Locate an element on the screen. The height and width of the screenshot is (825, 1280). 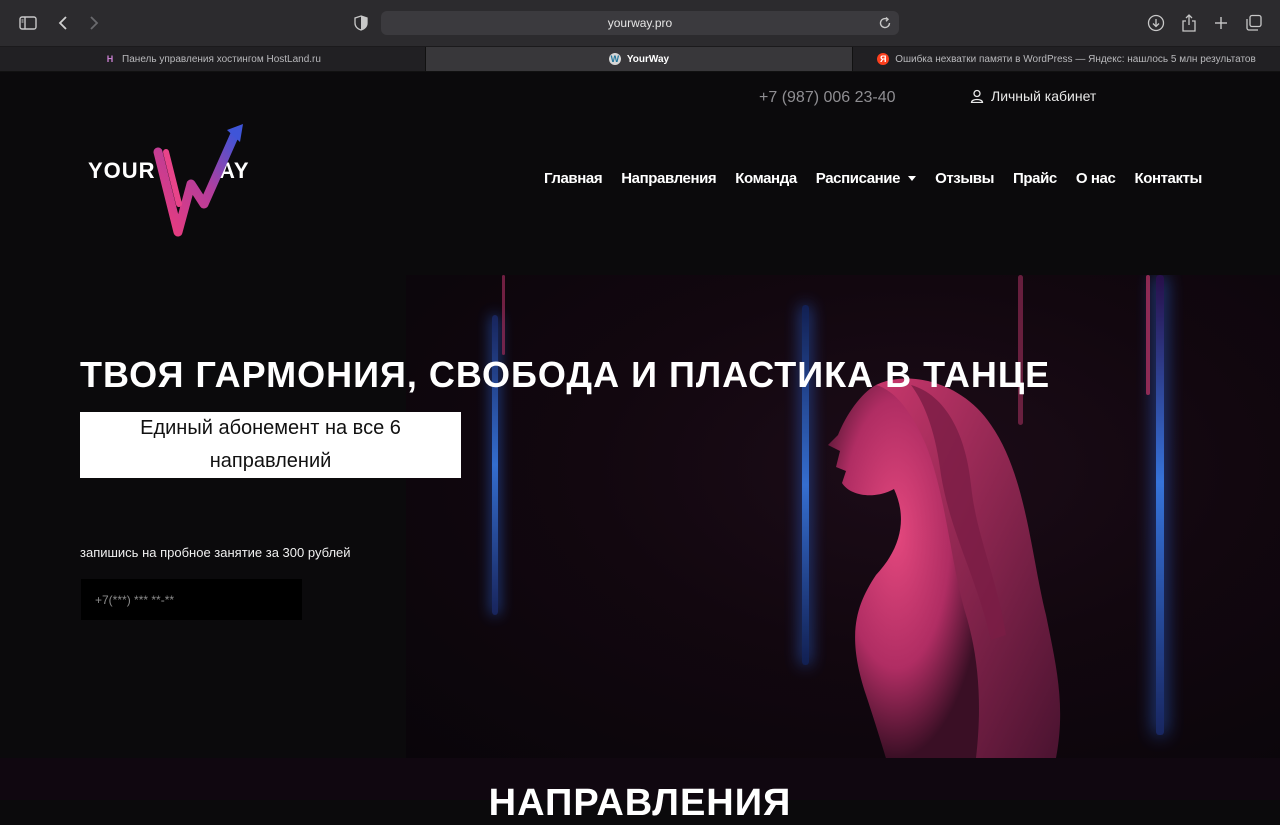
tab-yourway: W YourWay is located at coordinates (639, 59).